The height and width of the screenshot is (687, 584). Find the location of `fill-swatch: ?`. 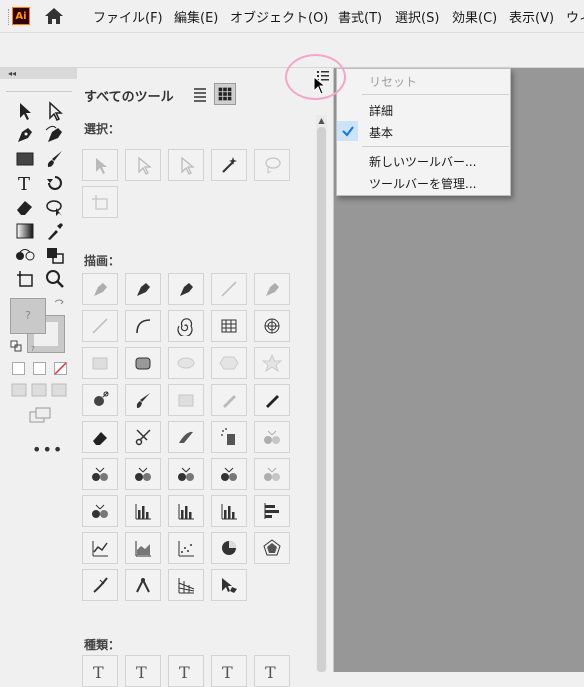

fill-swatch: ? is located at coordinates (28, 316).